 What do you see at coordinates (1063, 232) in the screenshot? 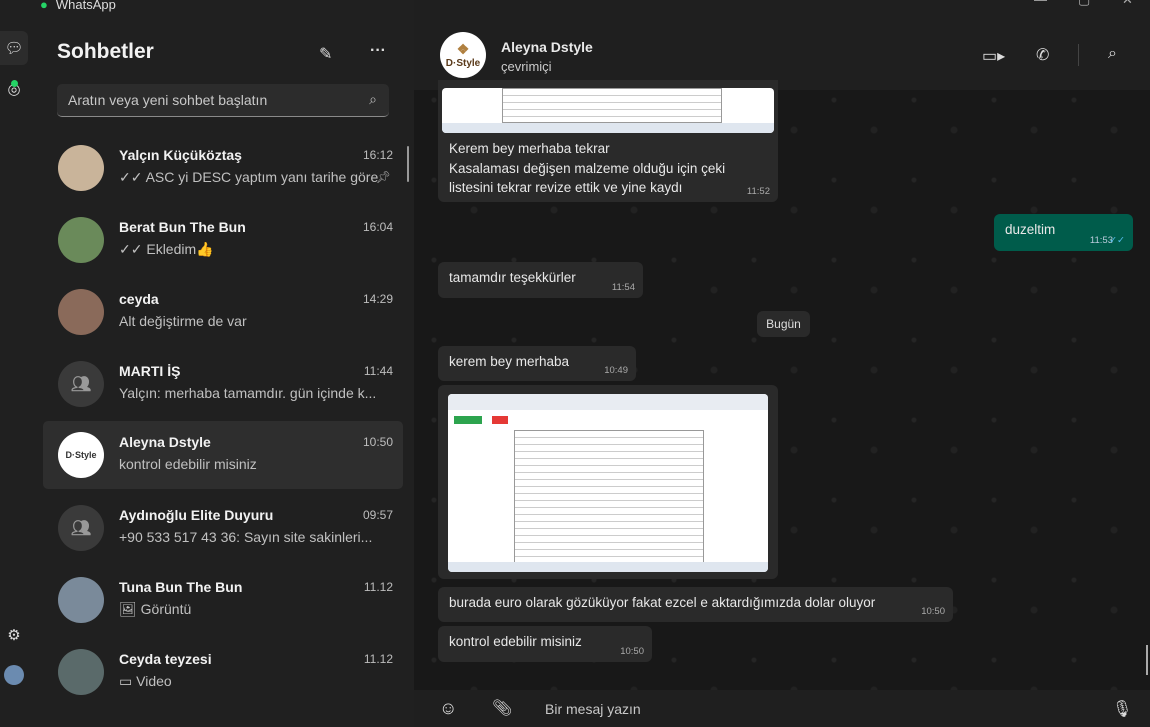
I see `message-bubble-outgoing: duzeltim 11:53 ✓✓` at bounding box center [1063, 232].